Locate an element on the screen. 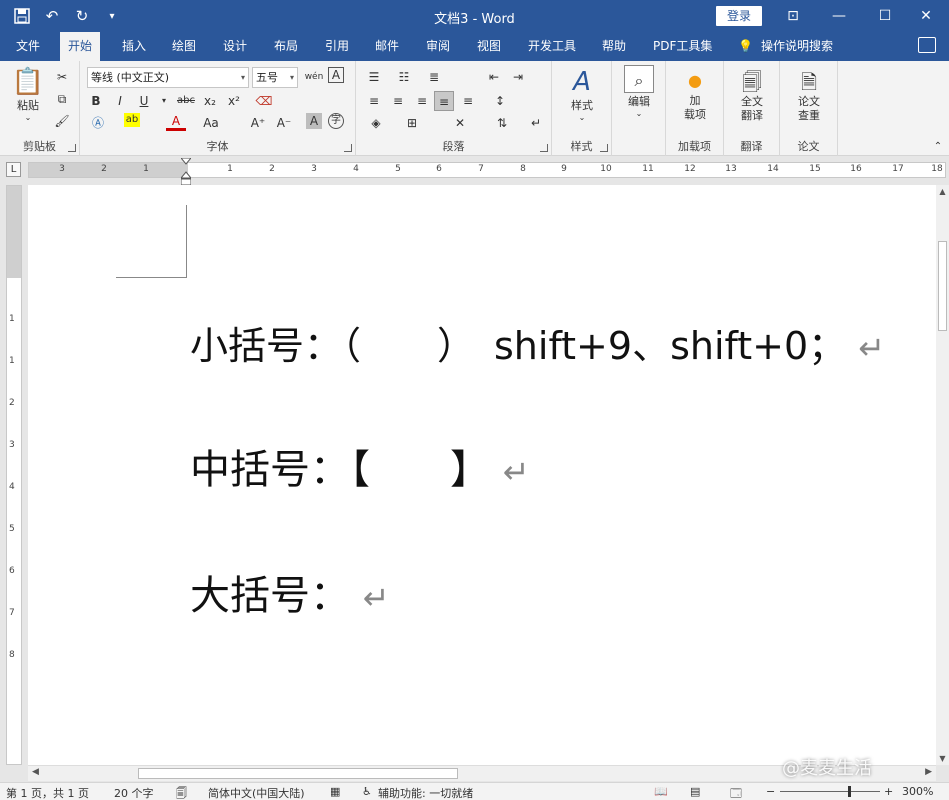 The image size is (949, 800). maximize-button: ☐ is located at coordinates (885, 16).